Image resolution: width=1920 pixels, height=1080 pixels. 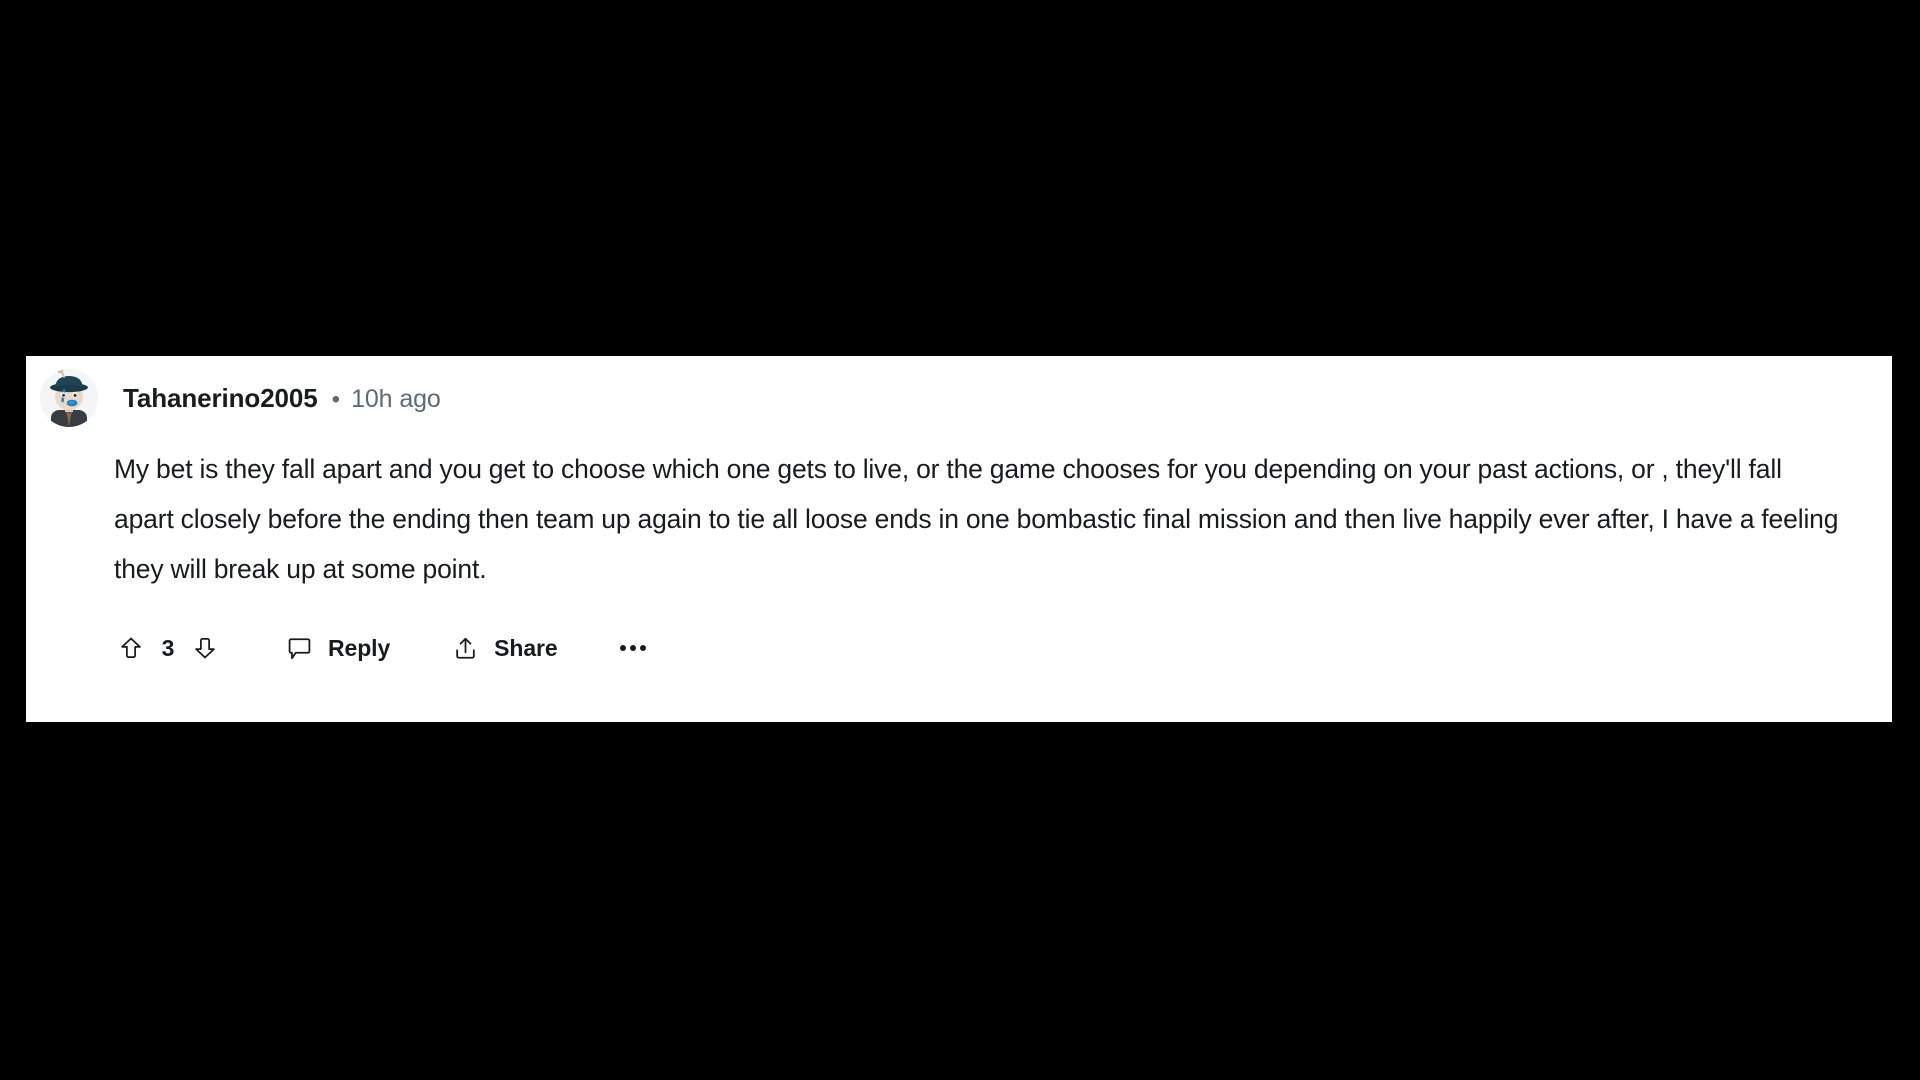 I want to click on arrow-down-icon, so click(x=205, y=648).